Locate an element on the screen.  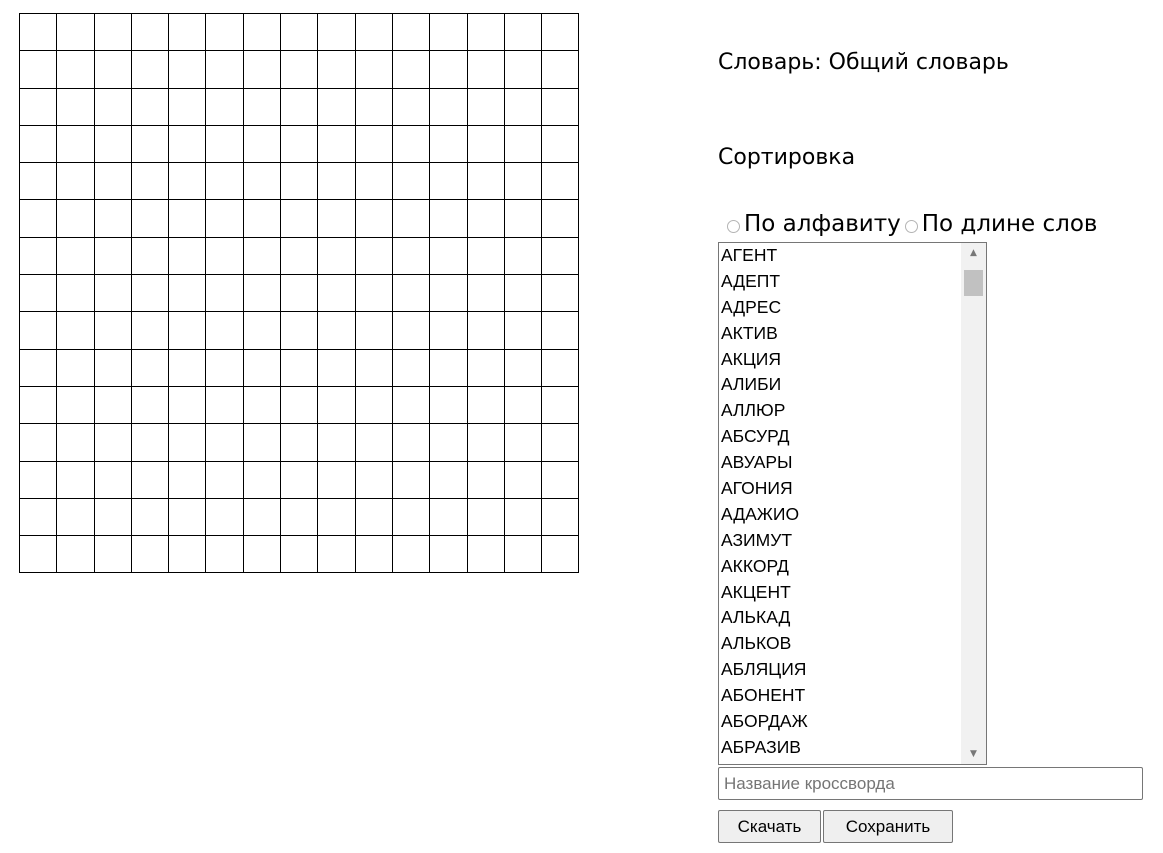
scroll-down-arrow-icon: ▼ is located at coordinates (973, 754).